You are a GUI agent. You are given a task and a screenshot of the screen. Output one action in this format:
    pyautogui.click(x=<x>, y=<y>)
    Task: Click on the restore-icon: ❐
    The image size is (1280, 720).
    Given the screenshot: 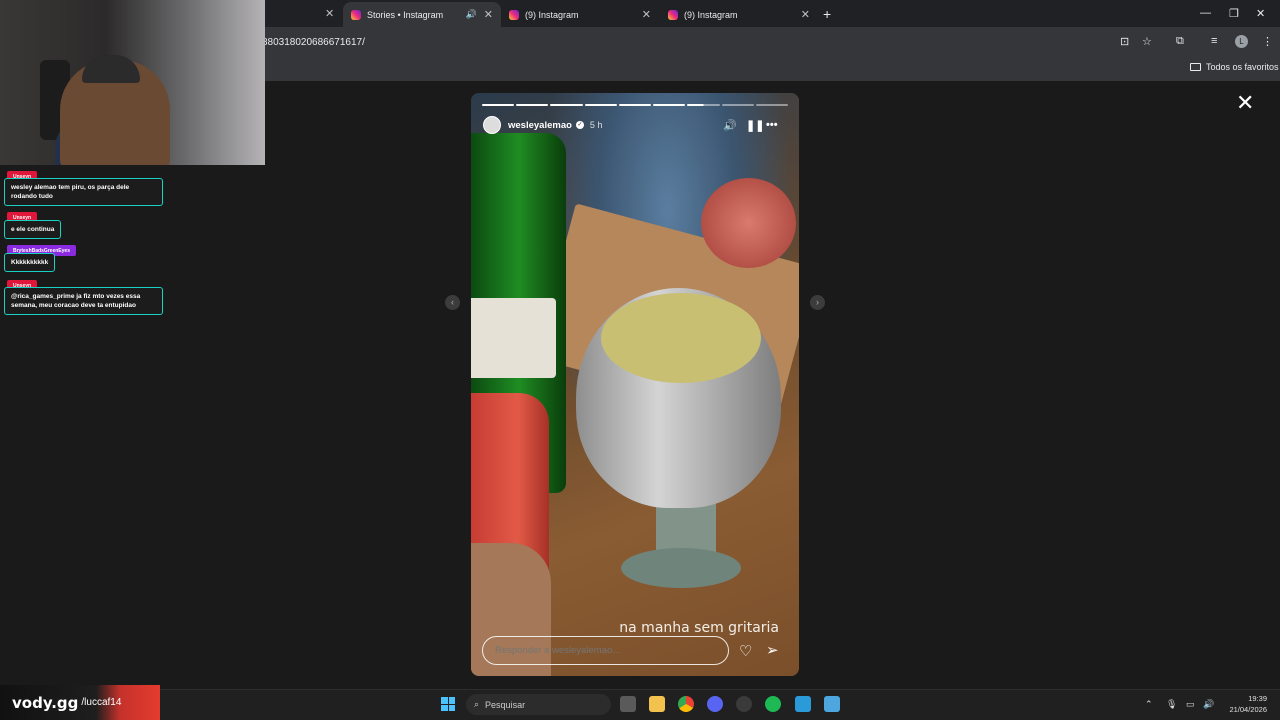 What is the action you would take?
    pyautogui.click(x=1234, y=13)
    